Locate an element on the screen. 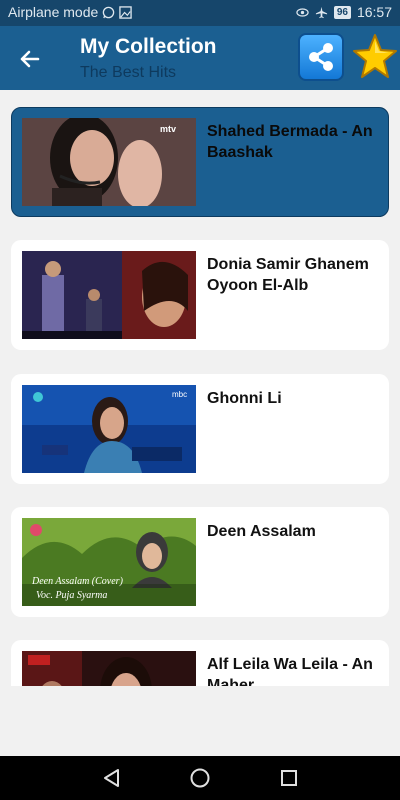 This screenshot has height=800, width=400. list-footer-space is located at coordinates (200, 721).